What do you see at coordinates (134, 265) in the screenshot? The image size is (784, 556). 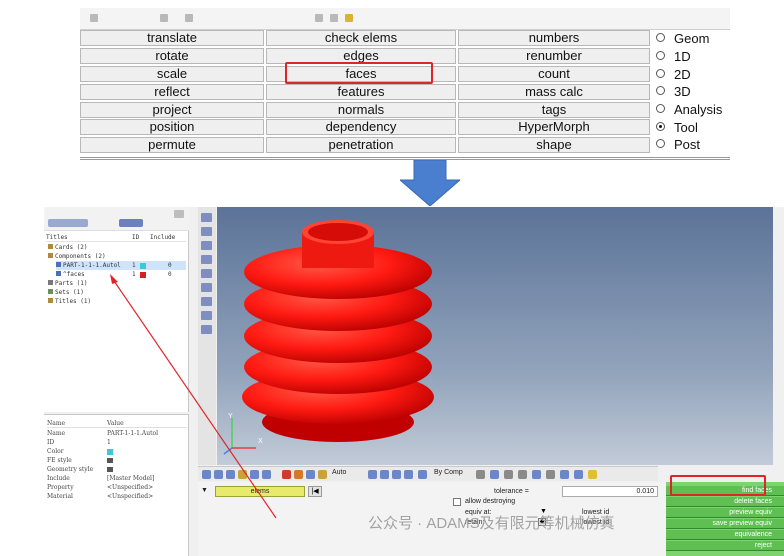 I see `tree-id: 1` at bounding box center [134, 265].